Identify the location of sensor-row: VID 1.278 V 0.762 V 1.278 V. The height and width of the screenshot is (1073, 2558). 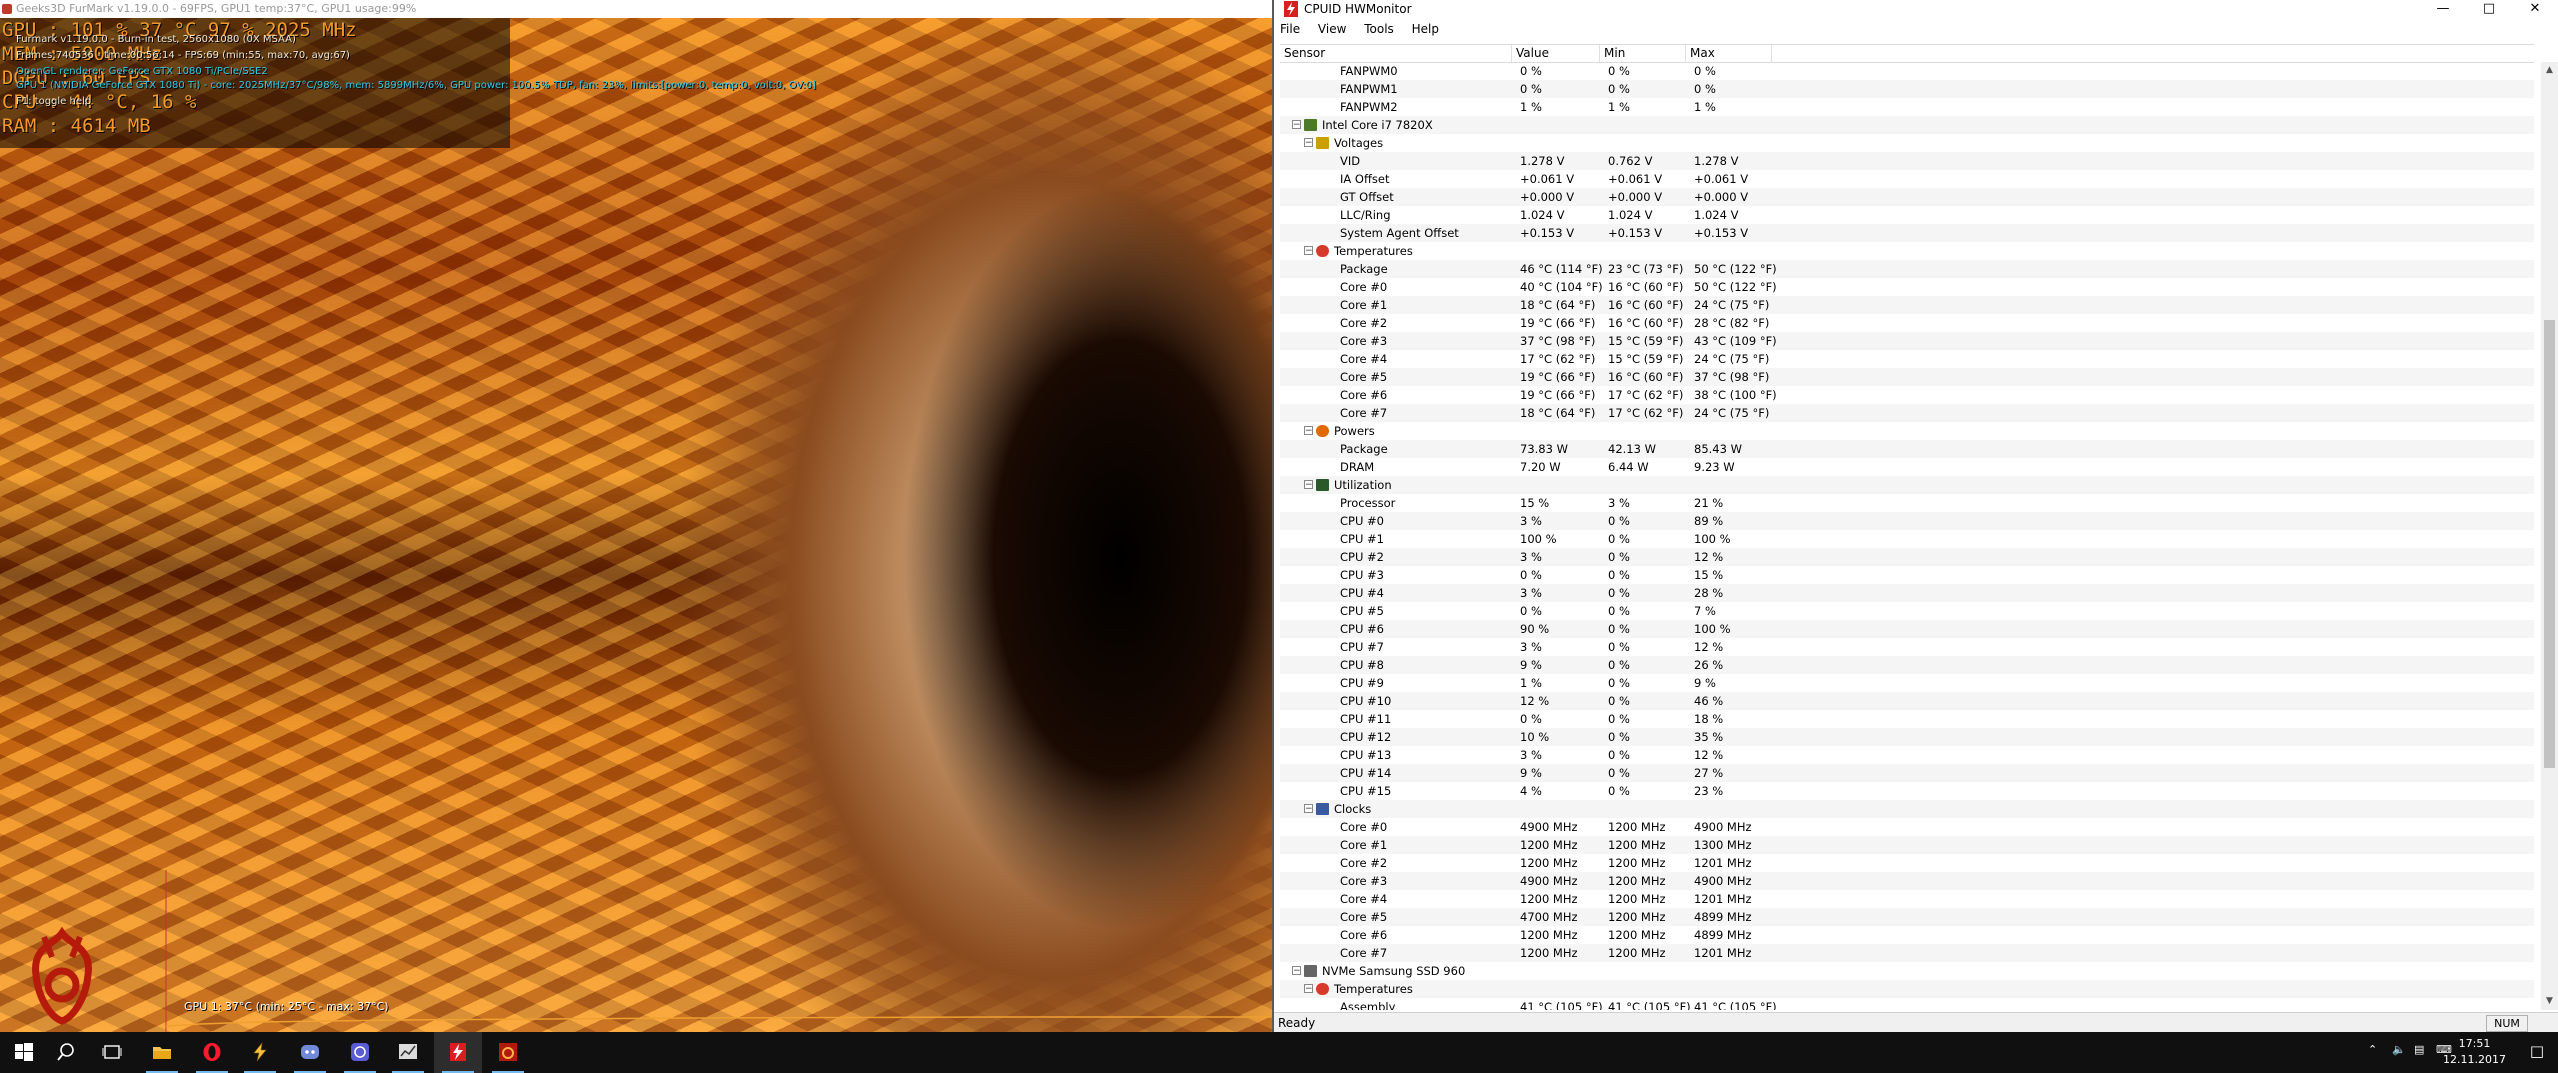
(1907, 161).